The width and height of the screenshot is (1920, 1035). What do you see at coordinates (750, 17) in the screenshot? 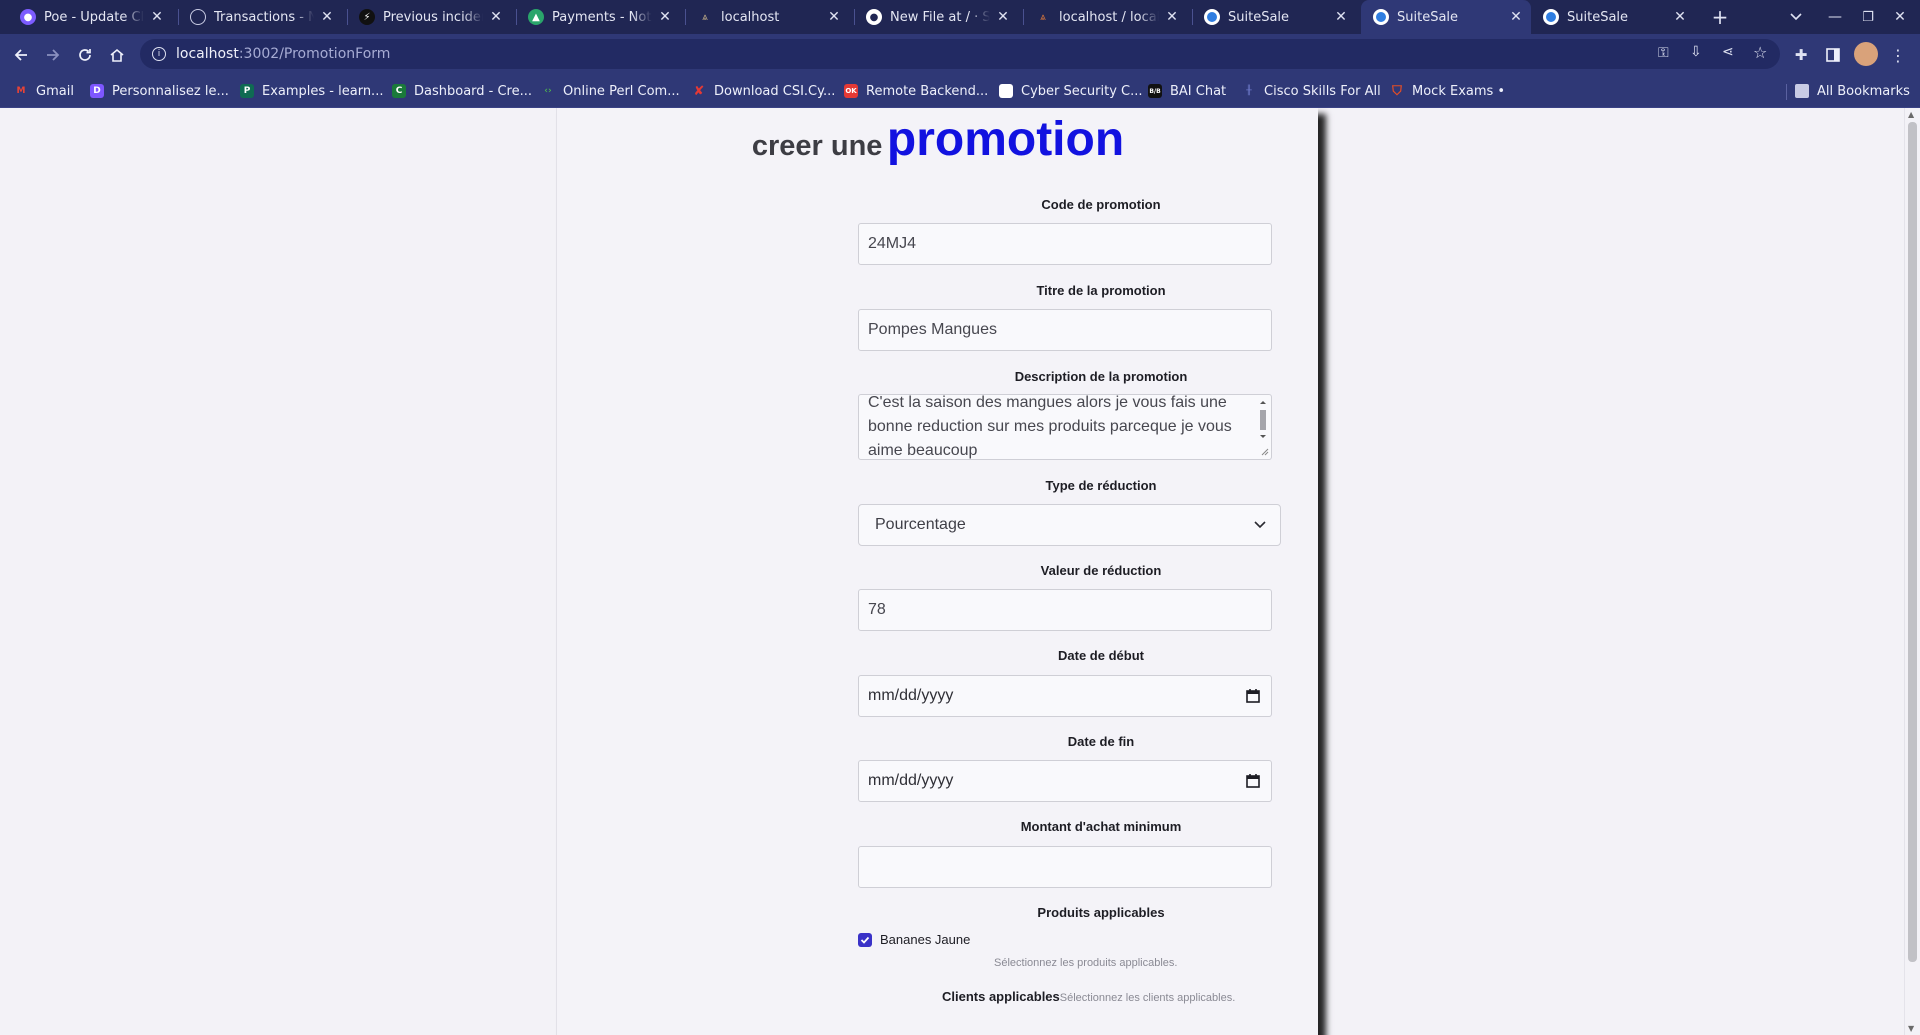
I see `tab-title: localhost` at bounding box center [750, 17].